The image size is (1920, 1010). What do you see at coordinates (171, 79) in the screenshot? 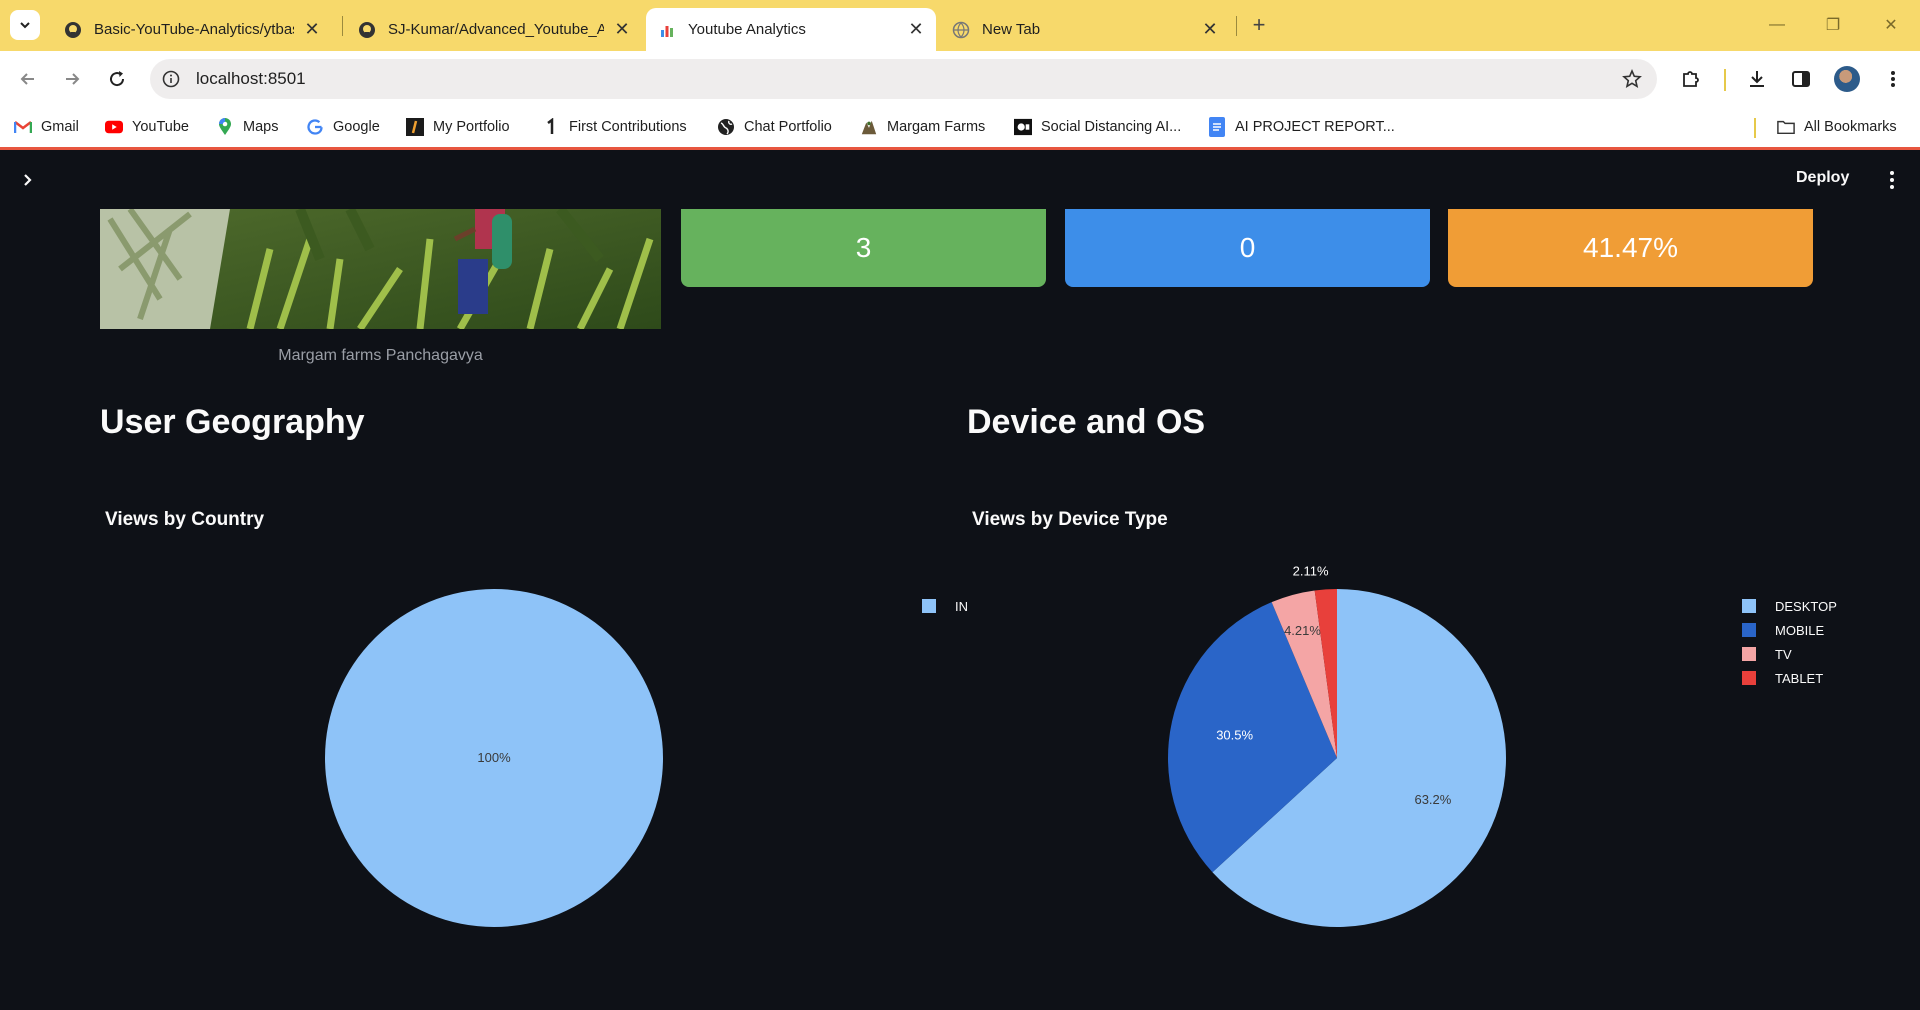
I see `site-info-icon` at bounding box center [171, 79].